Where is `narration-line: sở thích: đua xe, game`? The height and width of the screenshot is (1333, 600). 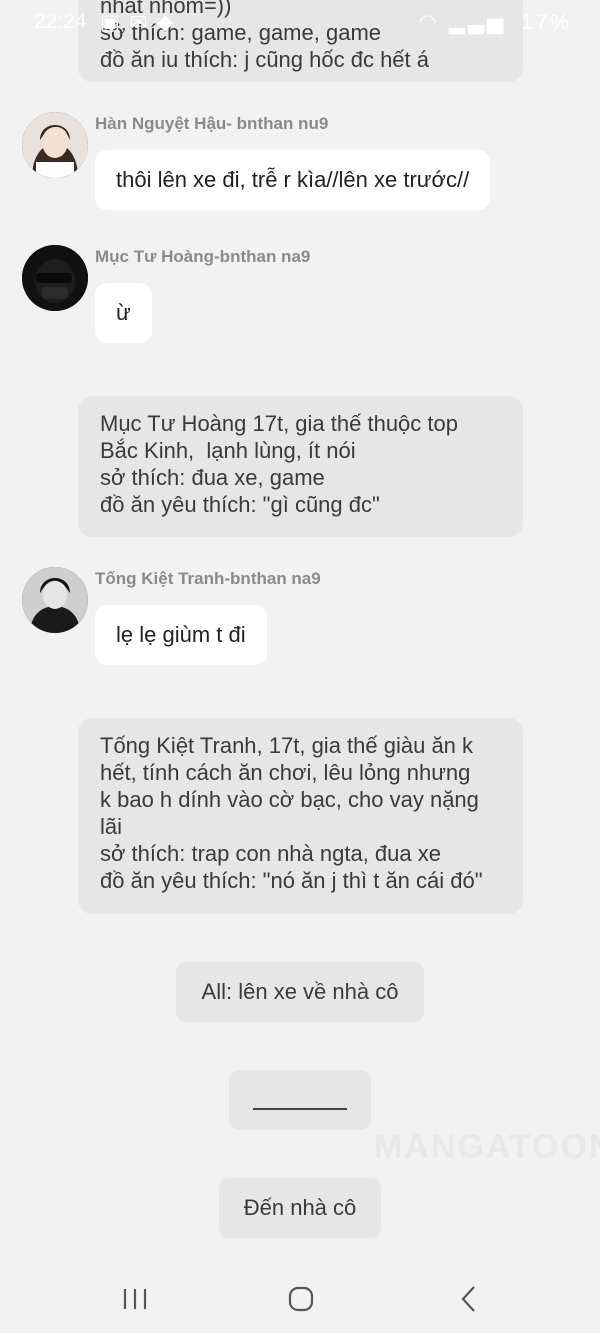 narration-line: sở thích: đua xe, game is located at coordinates (212, 477).